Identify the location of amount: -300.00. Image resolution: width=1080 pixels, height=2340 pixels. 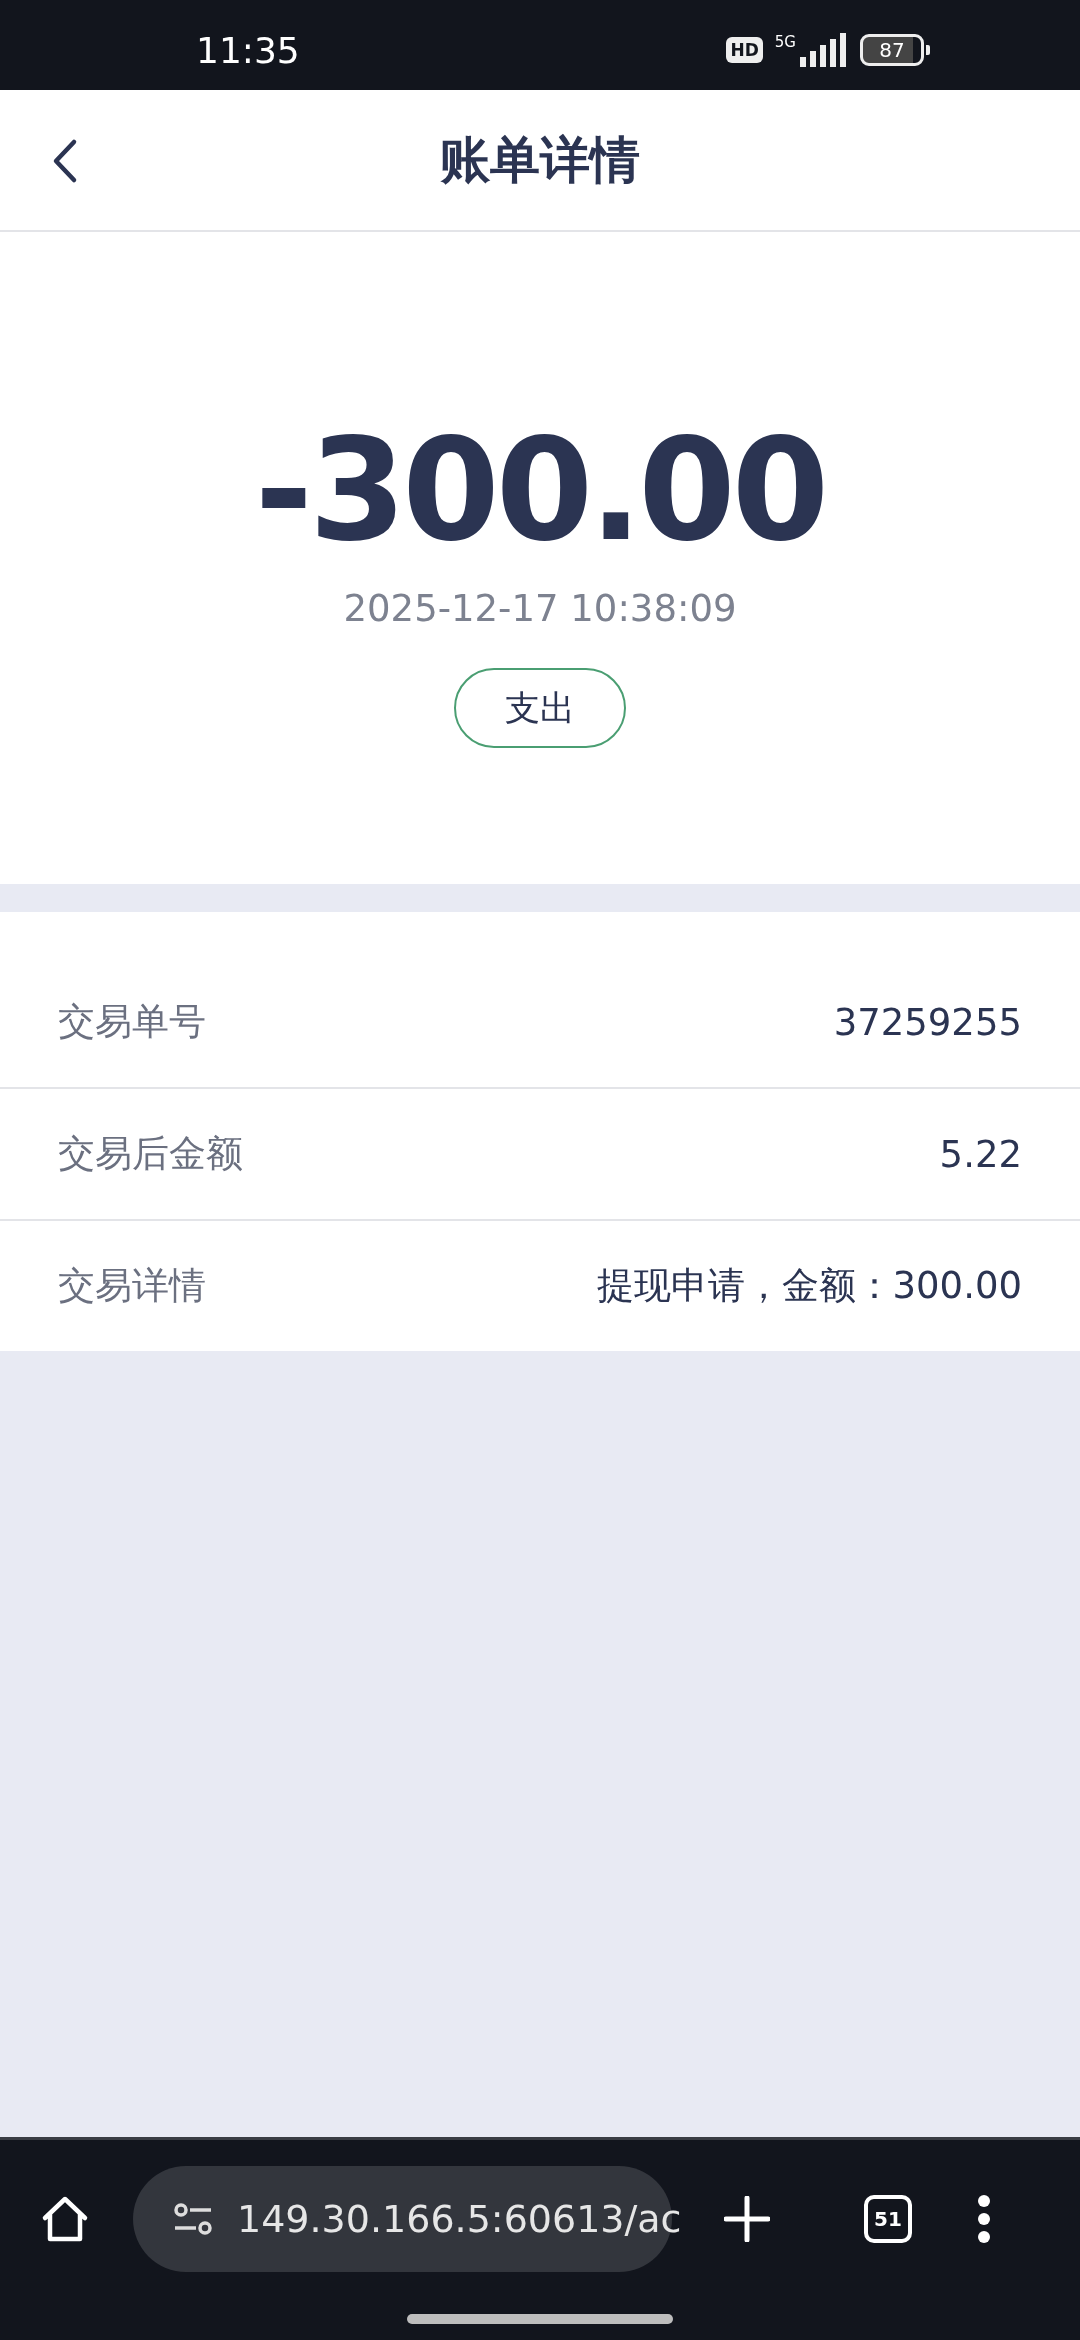
(540, 491).